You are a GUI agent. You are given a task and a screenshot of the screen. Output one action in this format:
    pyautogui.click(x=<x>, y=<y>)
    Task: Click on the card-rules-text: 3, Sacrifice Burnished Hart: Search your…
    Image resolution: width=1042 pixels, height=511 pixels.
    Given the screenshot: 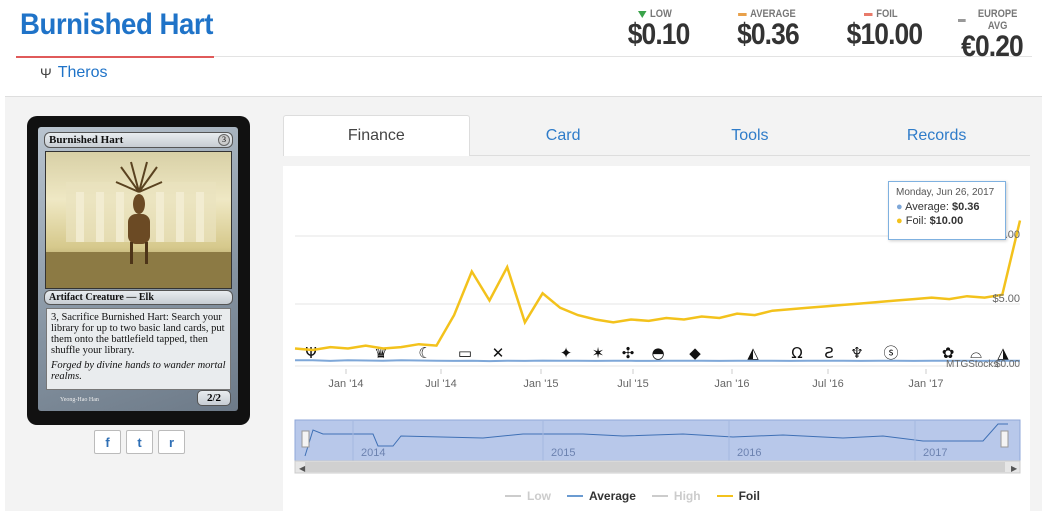 What is the action you would take?
    pyautogui.click(x=138, y=334)
    